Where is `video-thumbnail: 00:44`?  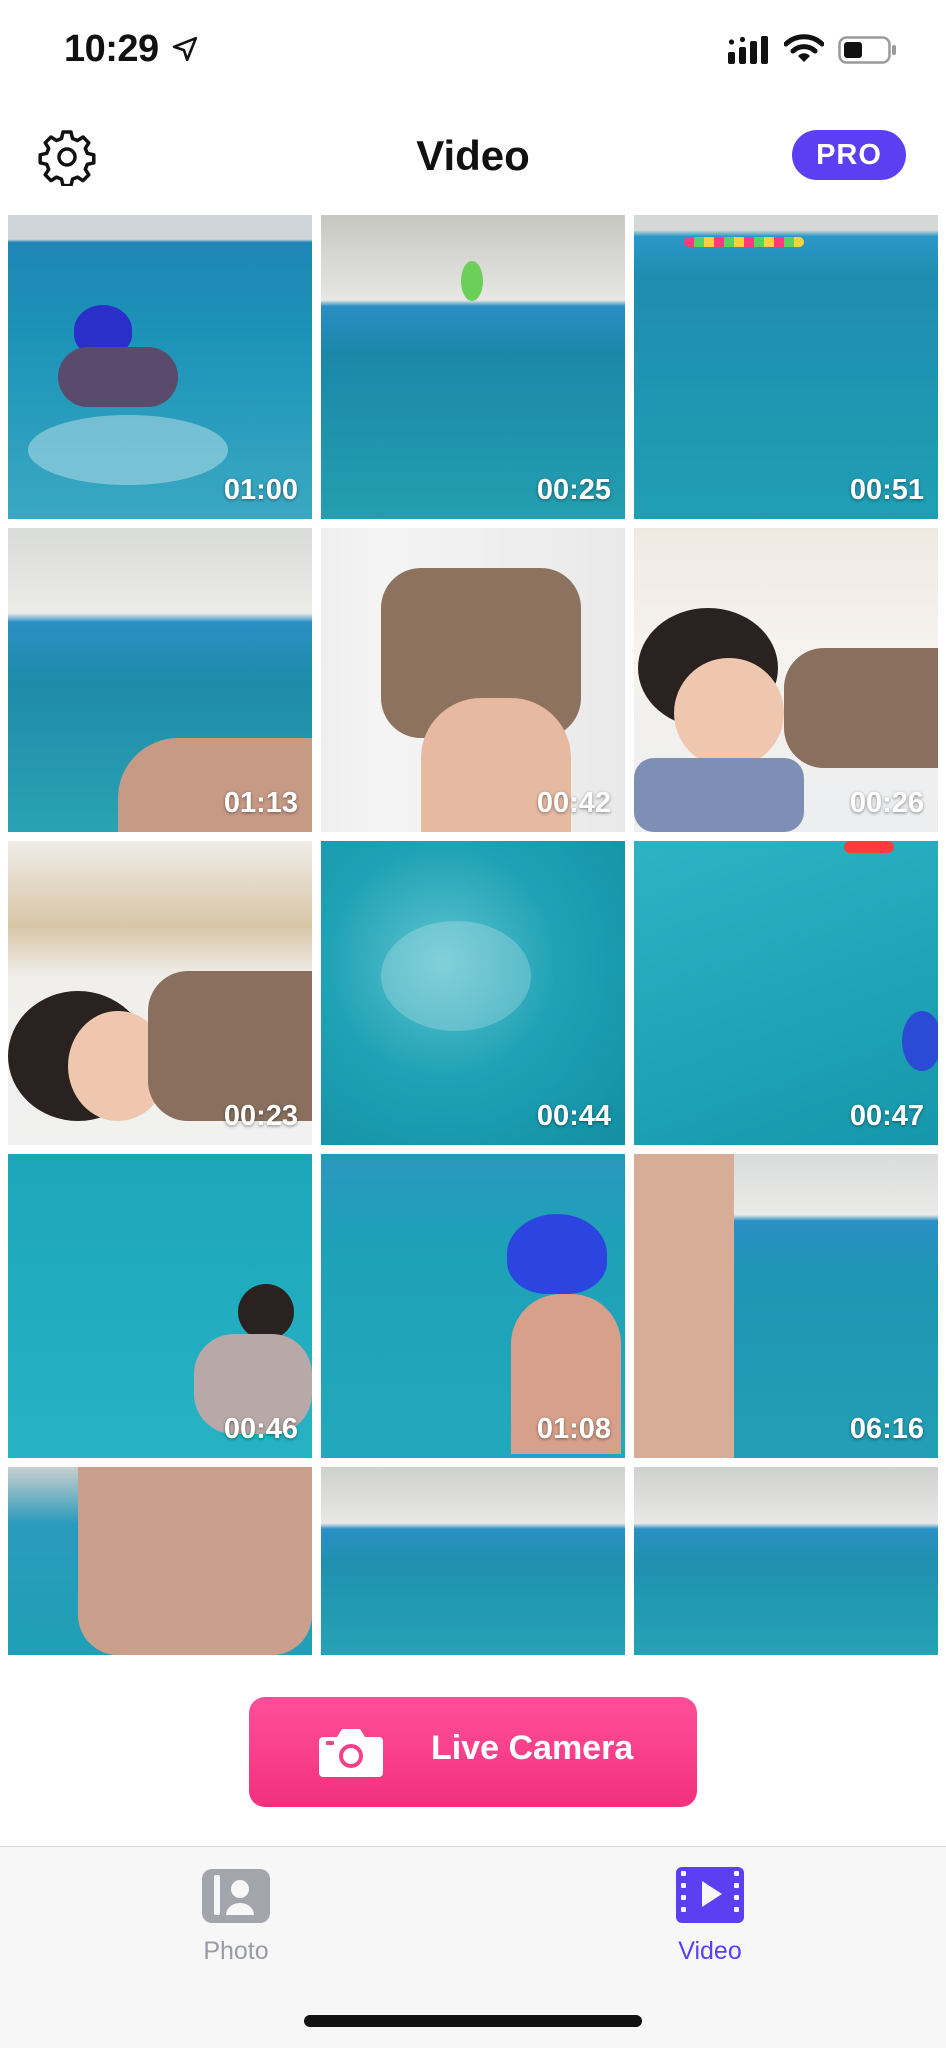 video-thumbnail: 00:44 is located at coordinates (473, 993).